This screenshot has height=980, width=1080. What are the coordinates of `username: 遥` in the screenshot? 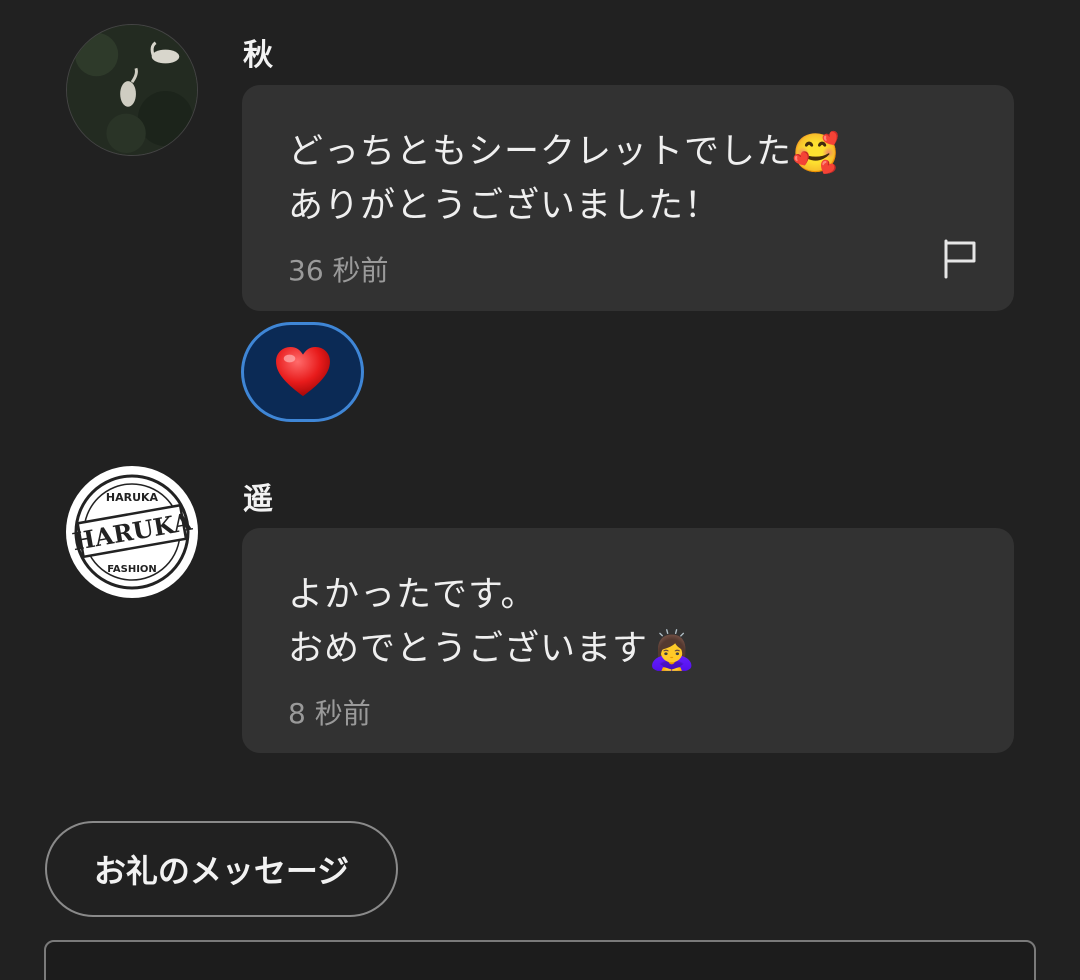 It's located at (258, 496).